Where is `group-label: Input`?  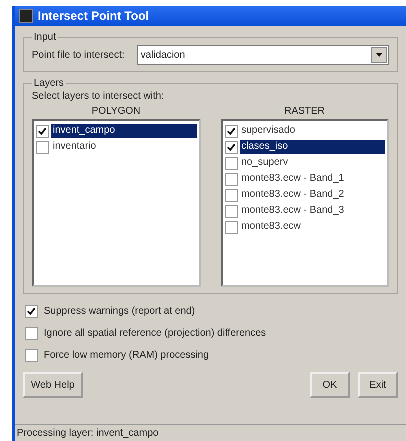
group-label: Input is located at coordinates (45, 37).